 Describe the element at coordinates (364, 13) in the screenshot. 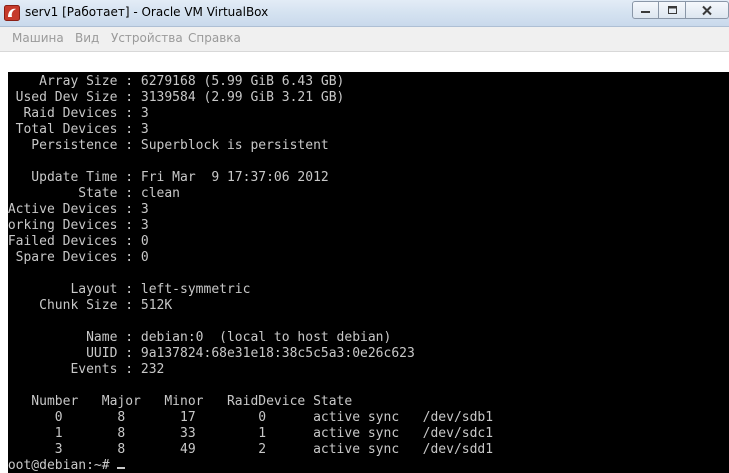

I see `window-titlebar: serv1 [Работает] - Oracle VM VirtualBox` at that location.